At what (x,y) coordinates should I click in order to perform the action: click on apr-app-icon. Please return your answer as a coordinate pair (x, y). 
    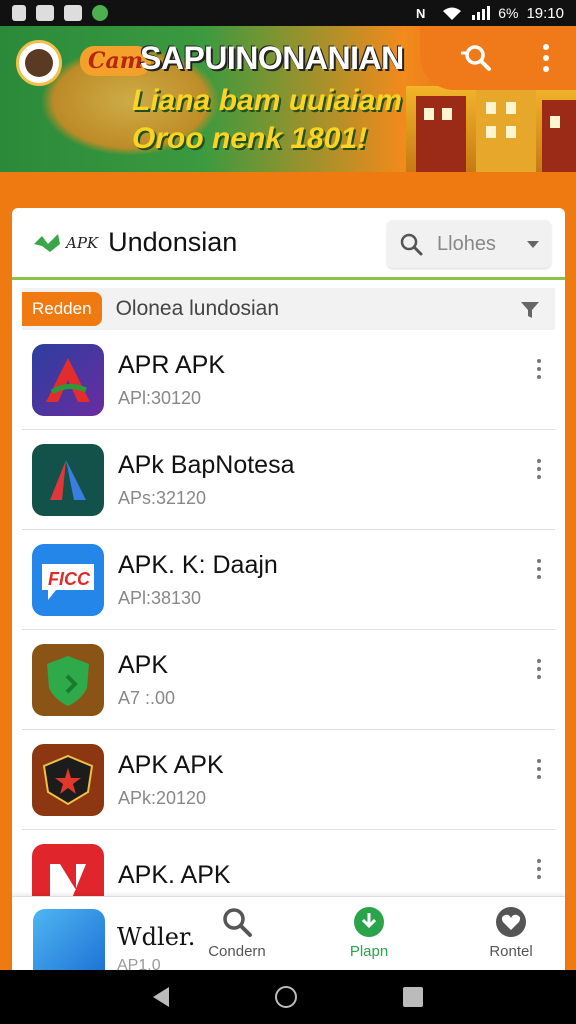
    Looking at the image, I should click on (68, 379).